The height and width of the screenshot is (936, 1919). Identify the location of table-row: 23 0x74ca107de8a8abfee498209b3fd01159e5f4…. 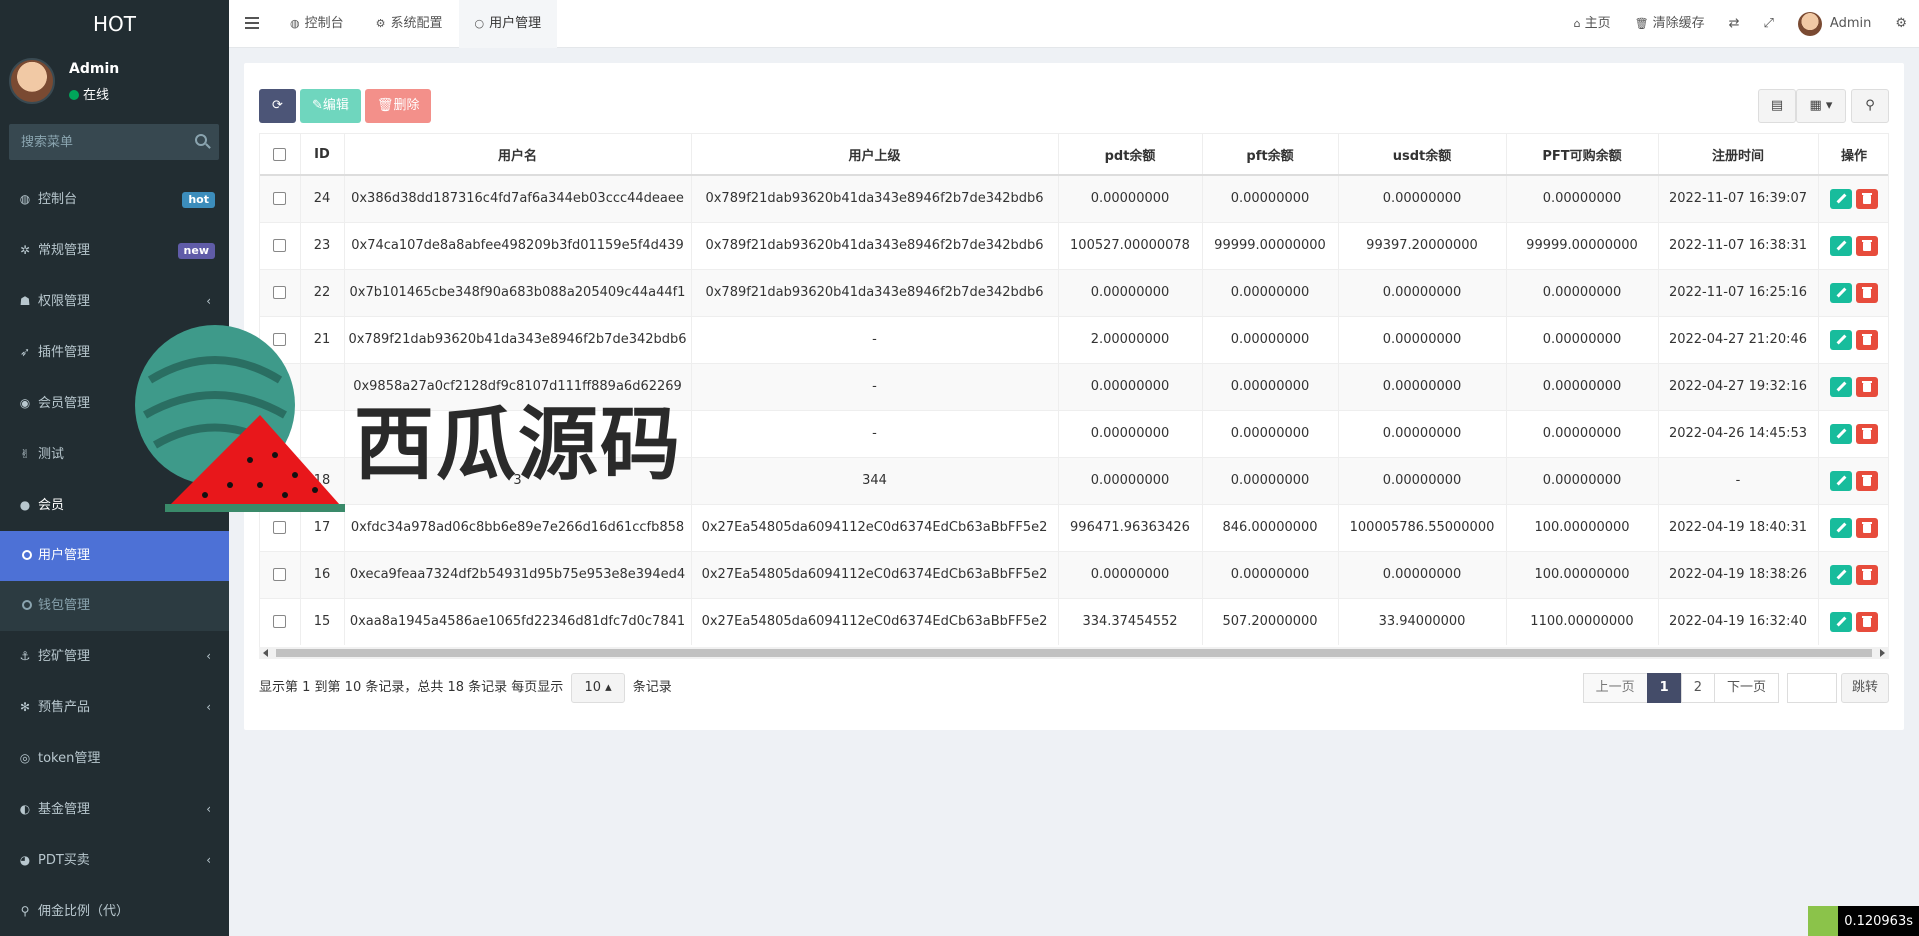
(1074, 245).